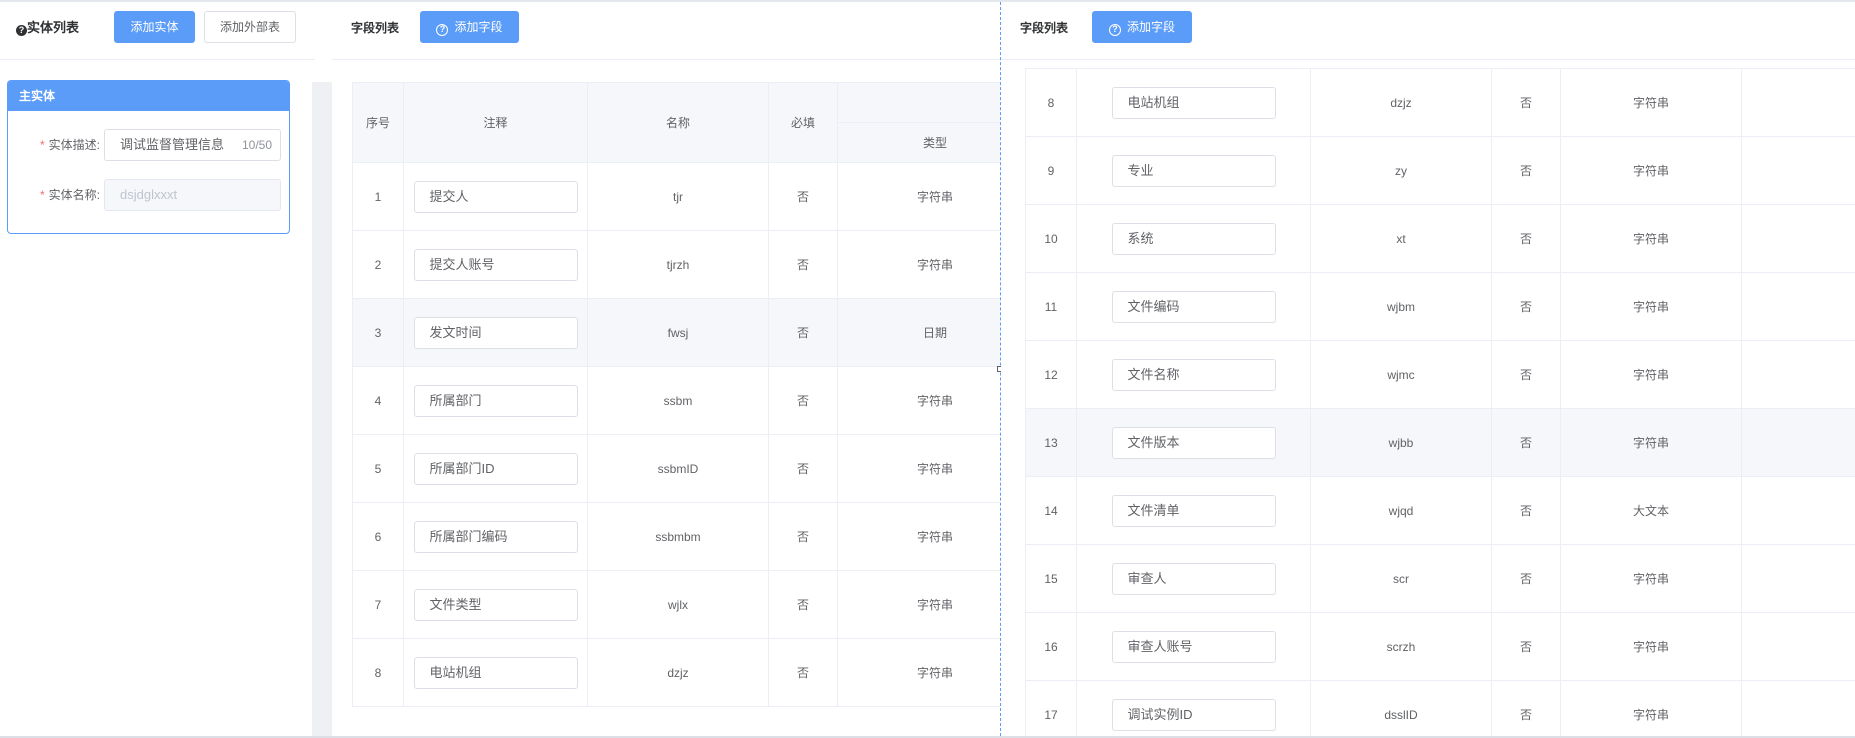 The image size is (1855, 738). Describe the element at coordinates (1440, 306) in the screenshot. I see `table-row: 11 文件编码 wjbm 否字符串` at that location.